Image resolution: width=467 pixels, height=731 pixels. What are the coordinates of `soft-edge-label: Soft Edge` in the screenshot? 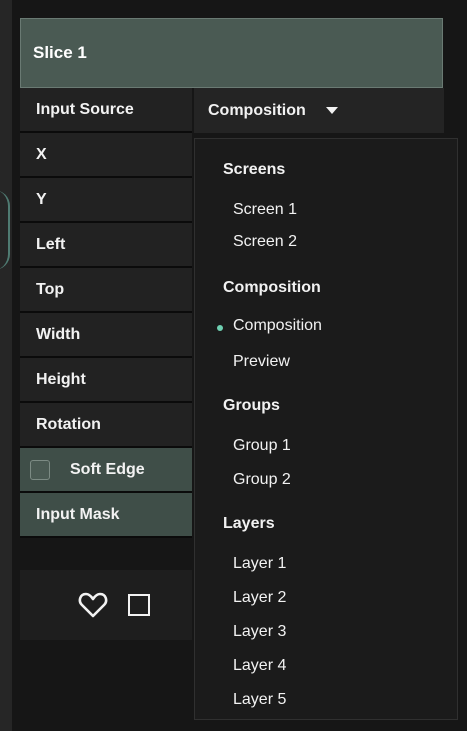 It's located at (107, 469).